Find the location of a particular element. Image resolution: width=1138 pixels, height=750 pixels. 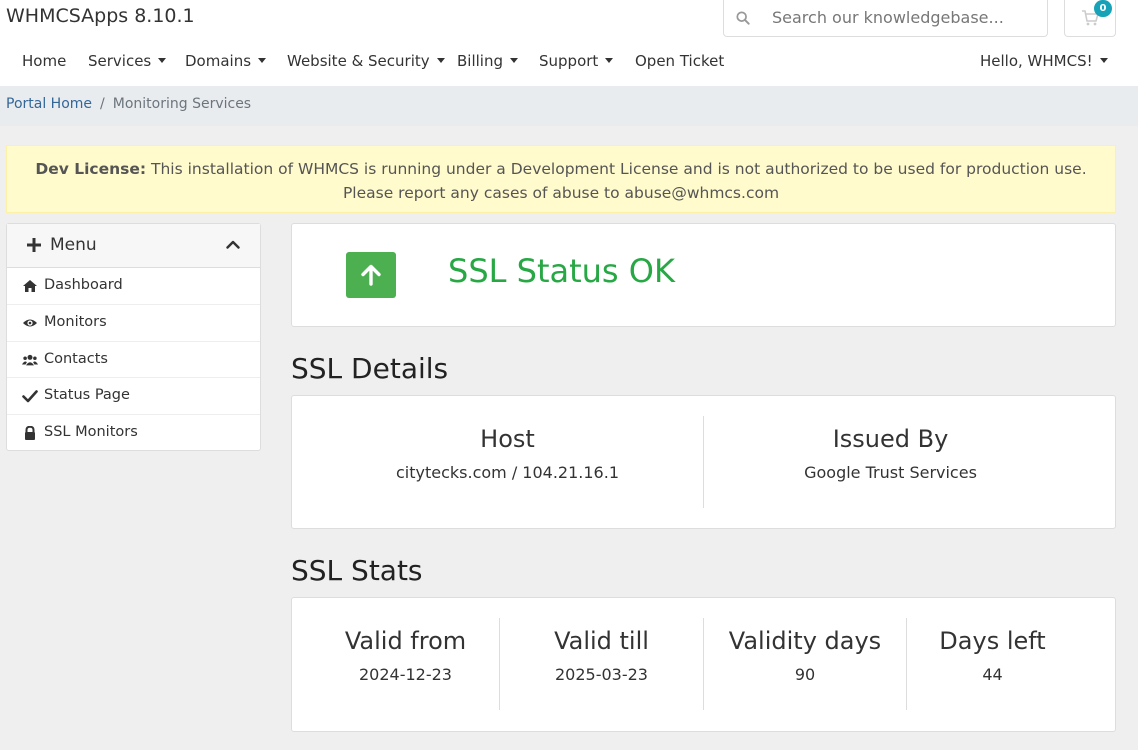

user-menu: Hello, WHMCS! is located at coordinates (1044, 61).